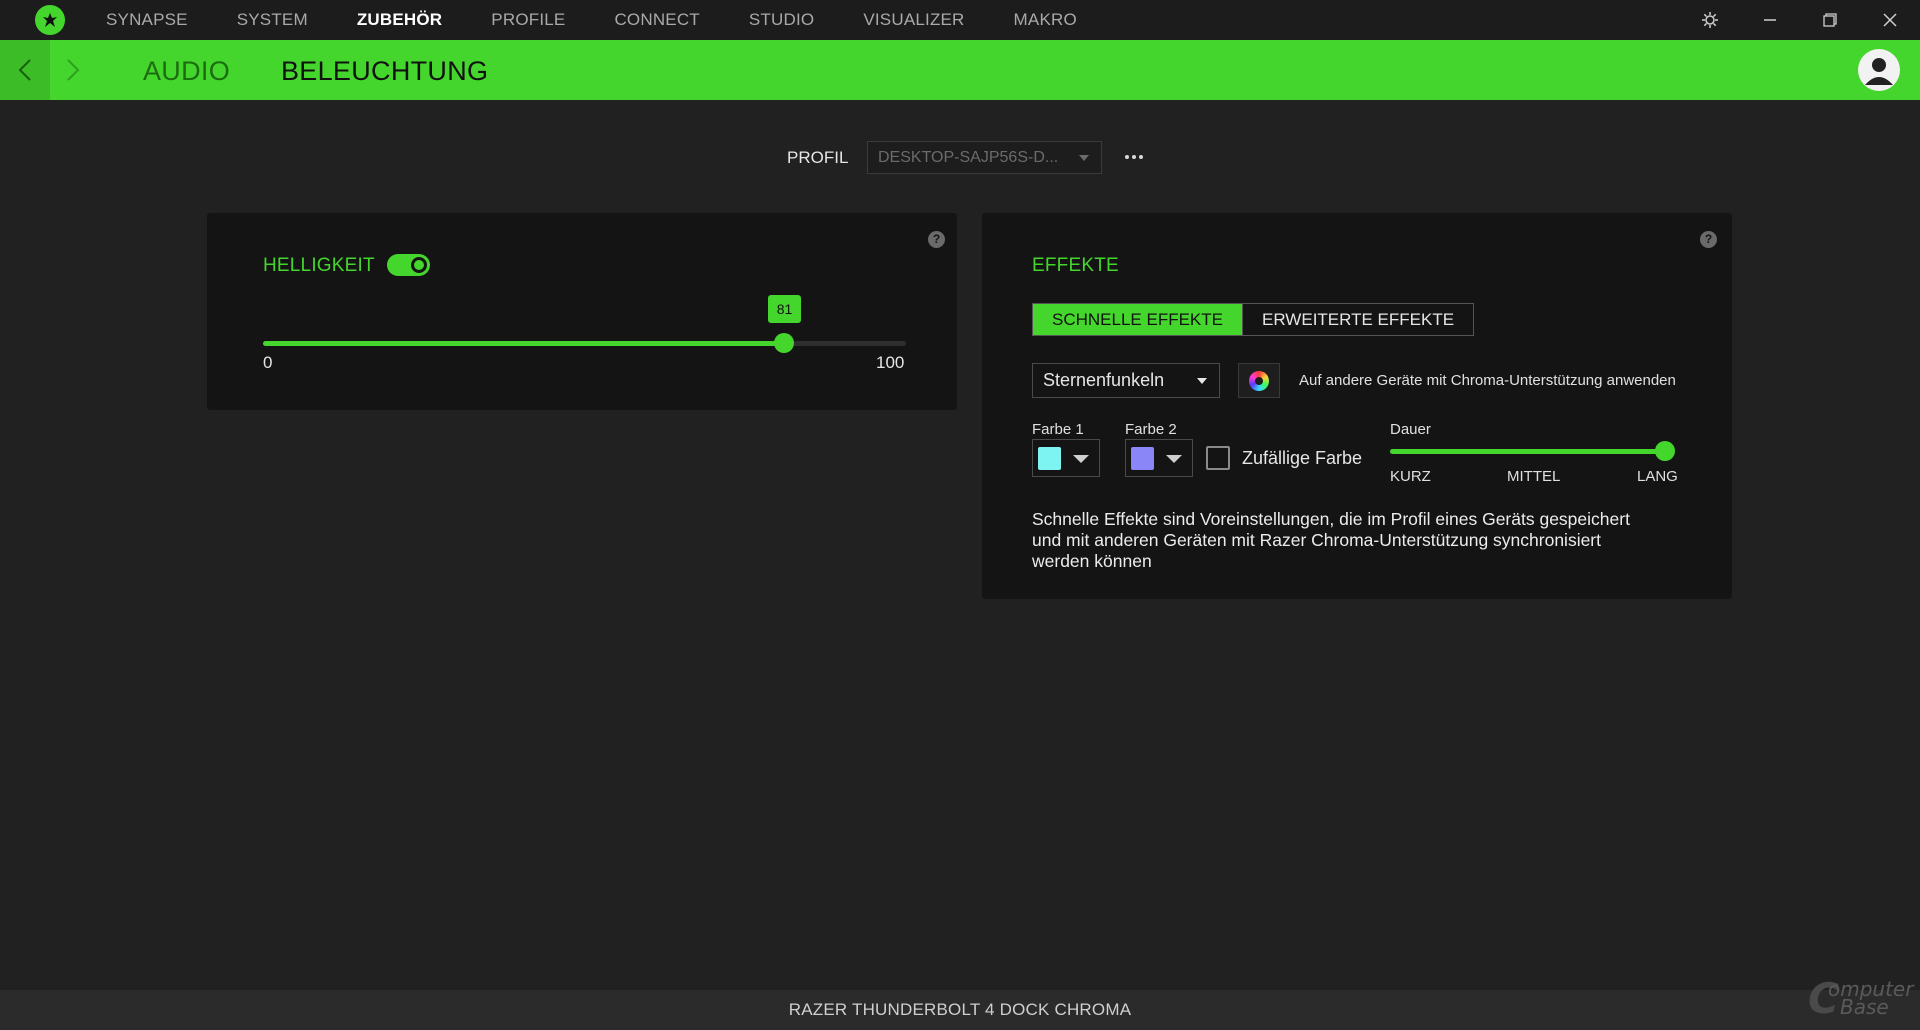 This screenshot has height=1030, width=1920. I want to click on nav-item-synapse: SYNAPSE, so click(147, 20).